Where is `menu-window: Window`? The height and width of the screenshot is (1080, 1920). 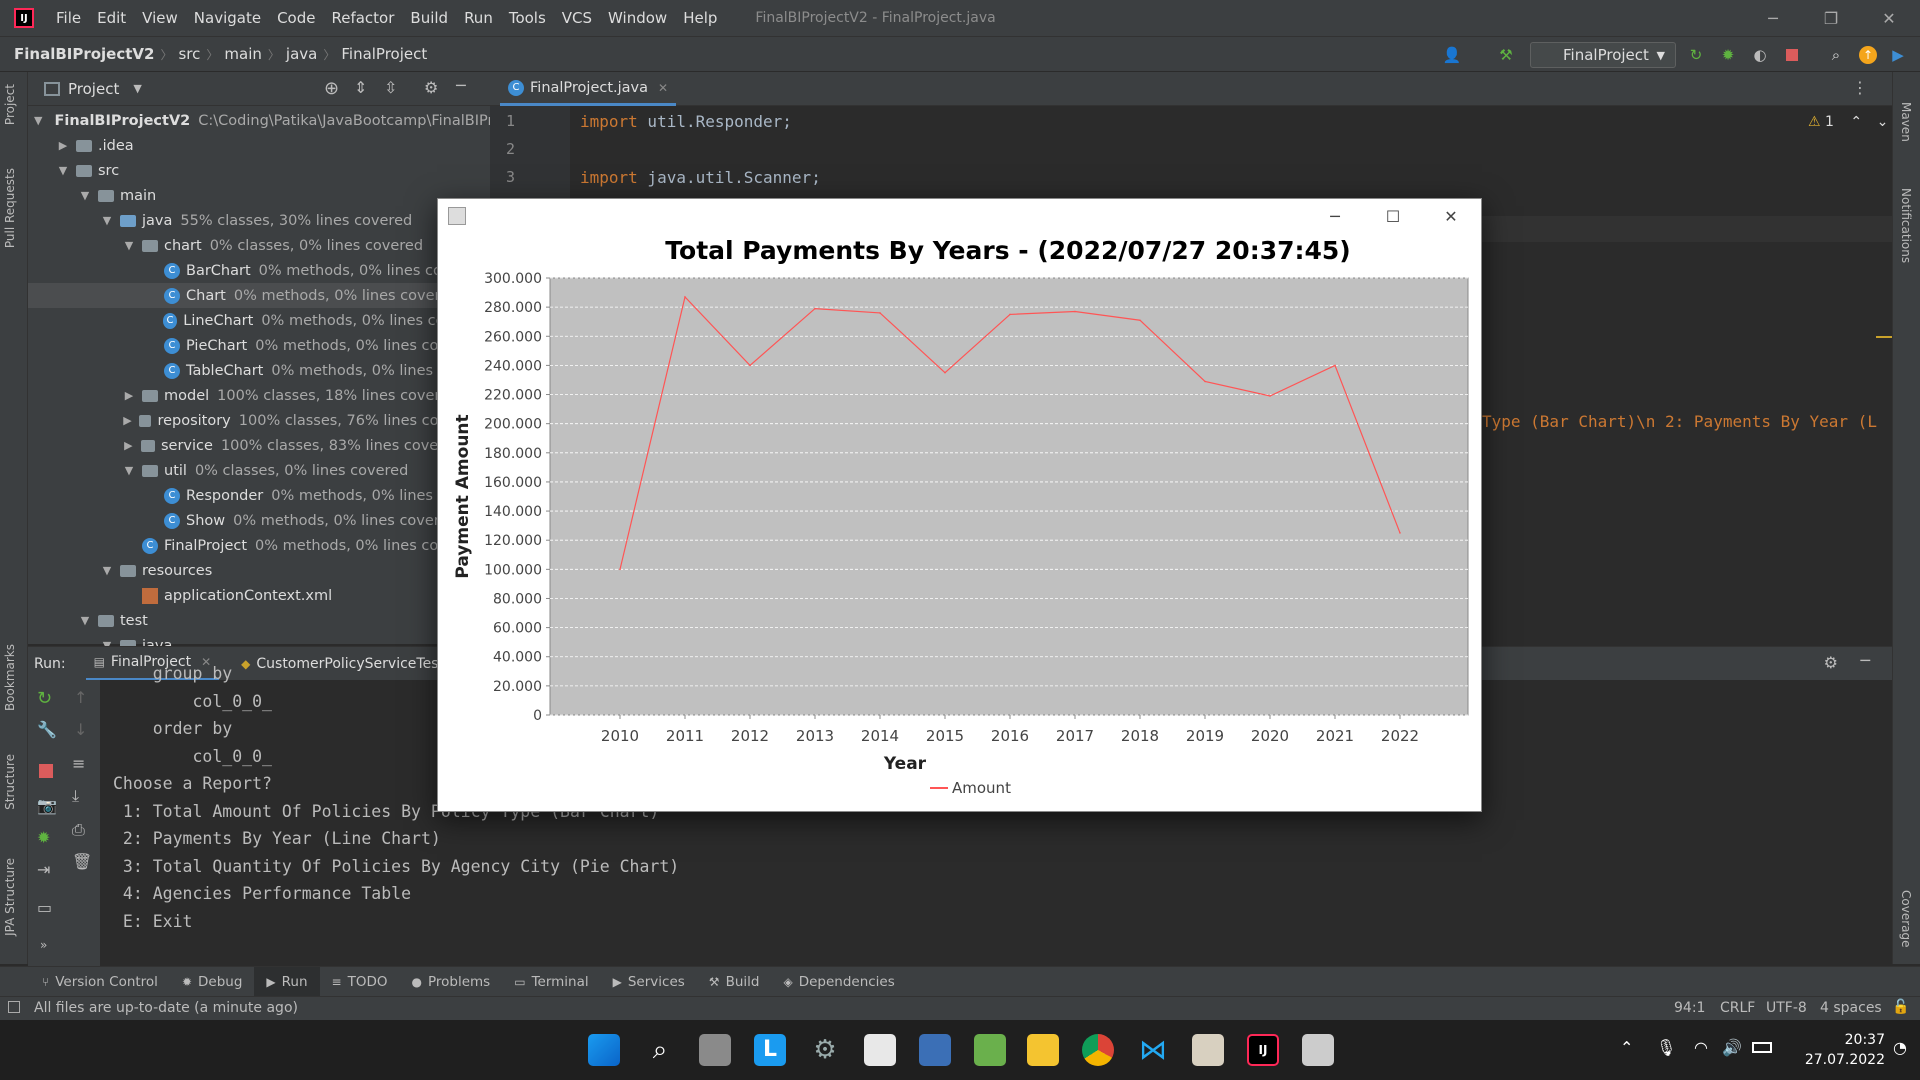 menu-window: Window is located at coordinates (637, 18).